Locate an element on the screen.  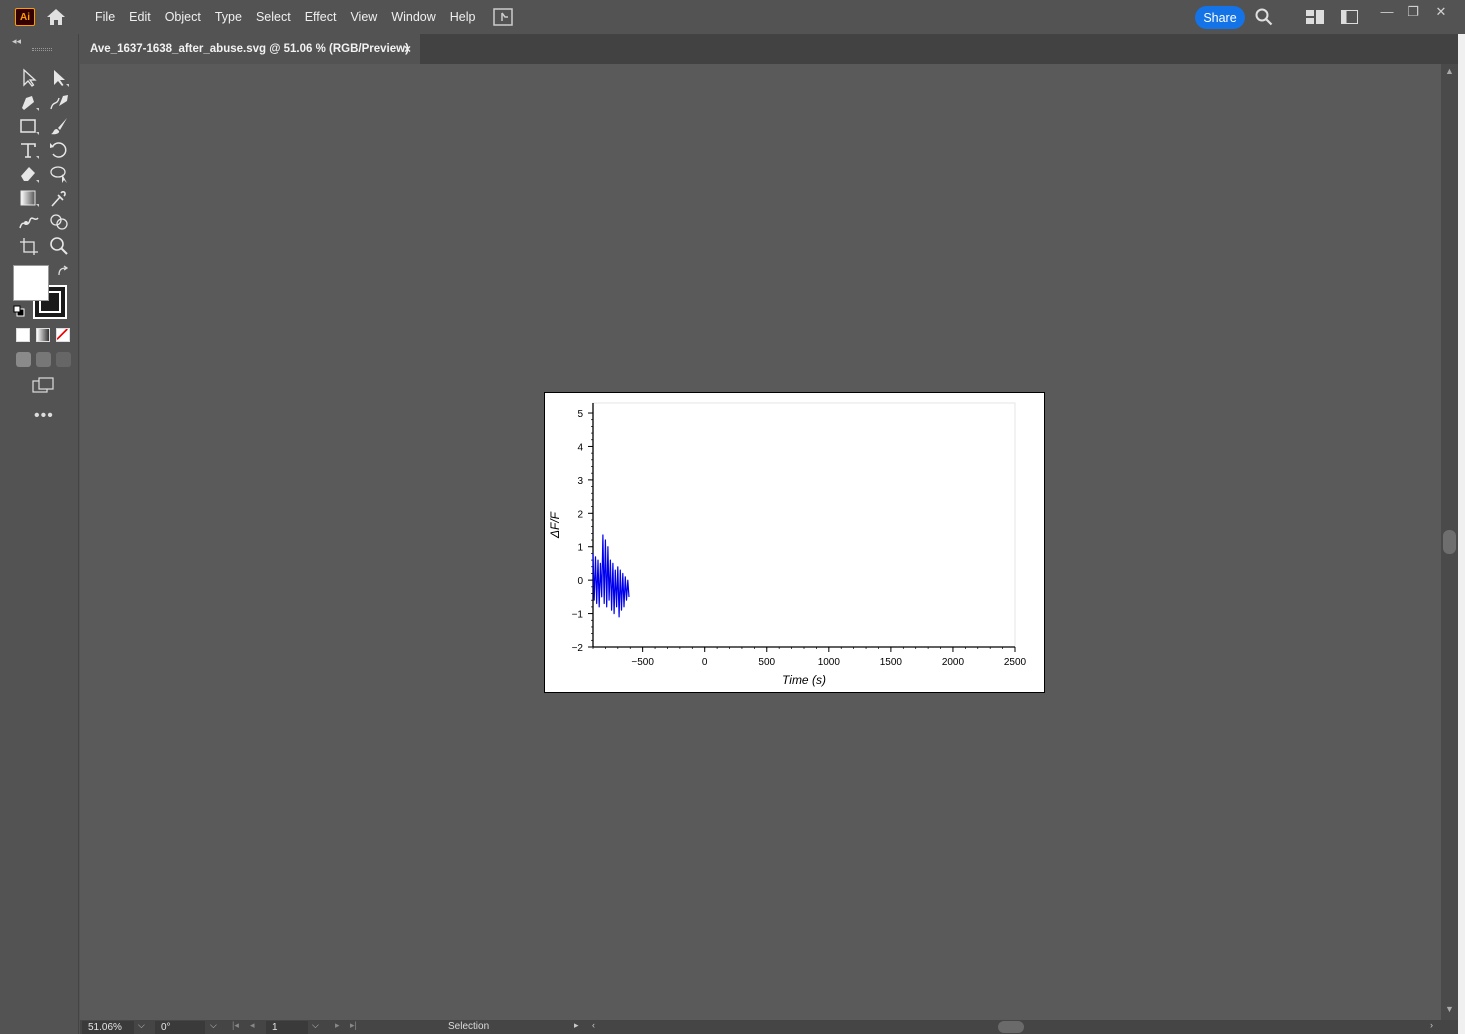
paintbrush-tool-icon is located at coordinates (59, 126).